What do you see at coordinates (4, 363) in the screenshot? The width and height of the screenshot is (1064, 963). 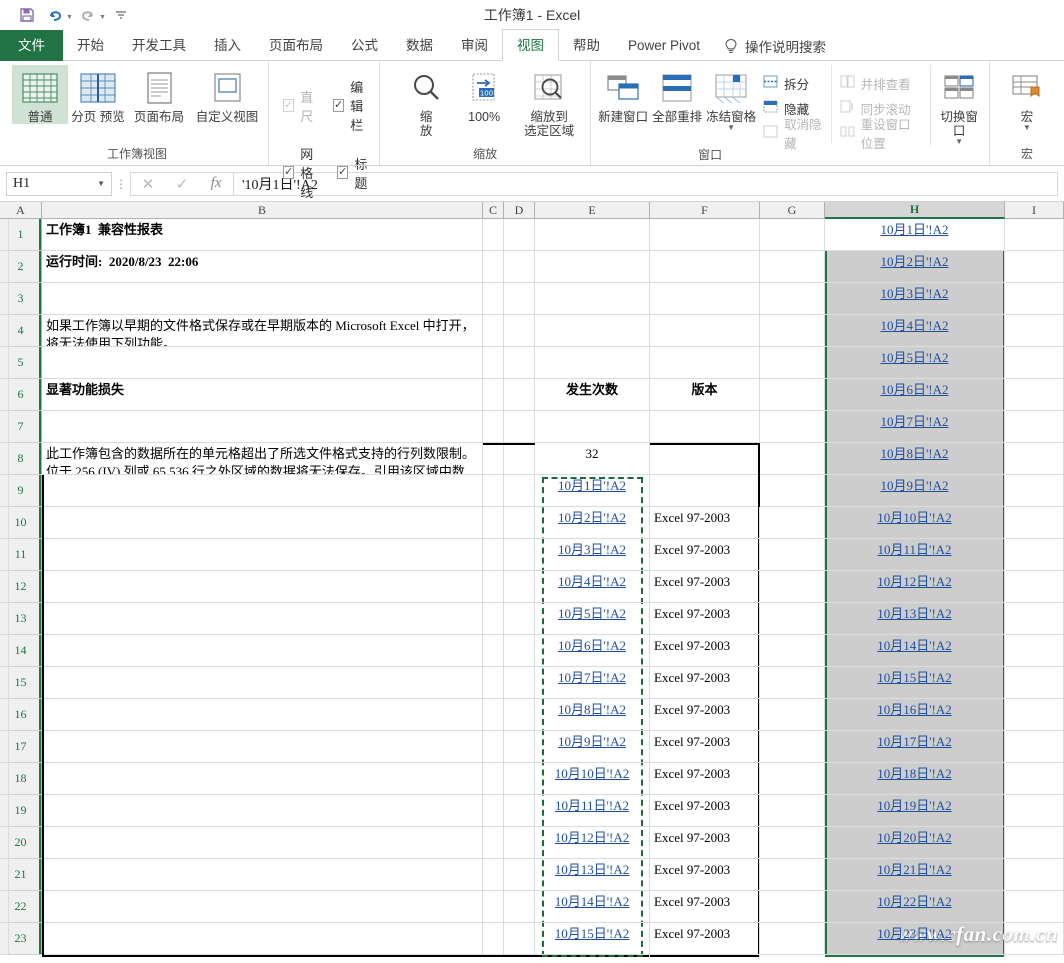 I see `cell-A5` at bounding box center [4, 363].